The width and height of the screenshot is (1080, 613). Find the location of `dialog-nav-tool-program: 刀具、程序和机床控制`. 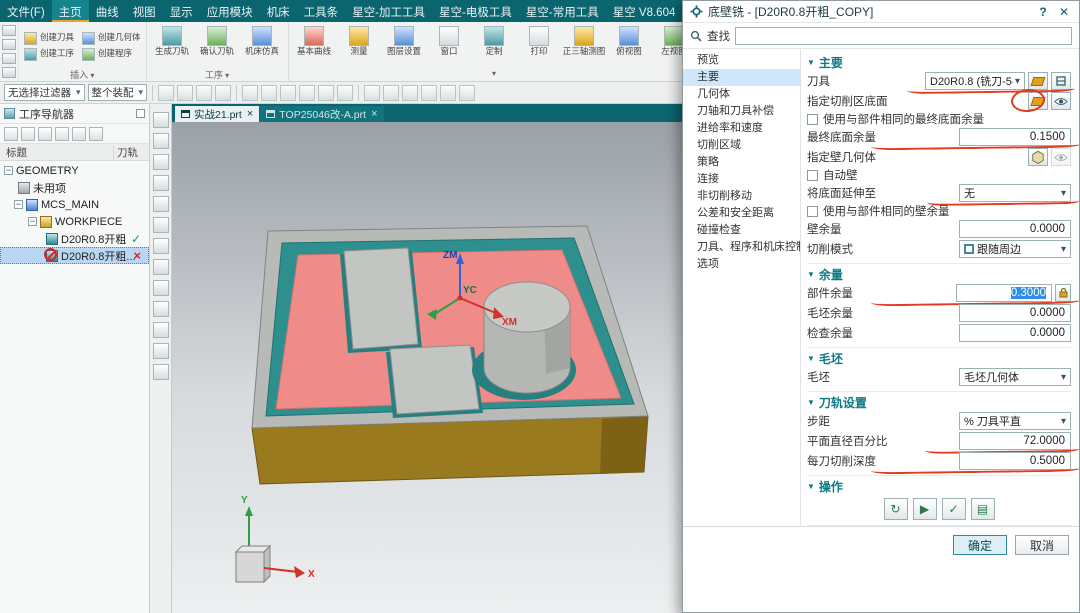

dialog-nav-tool-program: 刀具、程序和机床控制 is located at coordinates (741, 247).